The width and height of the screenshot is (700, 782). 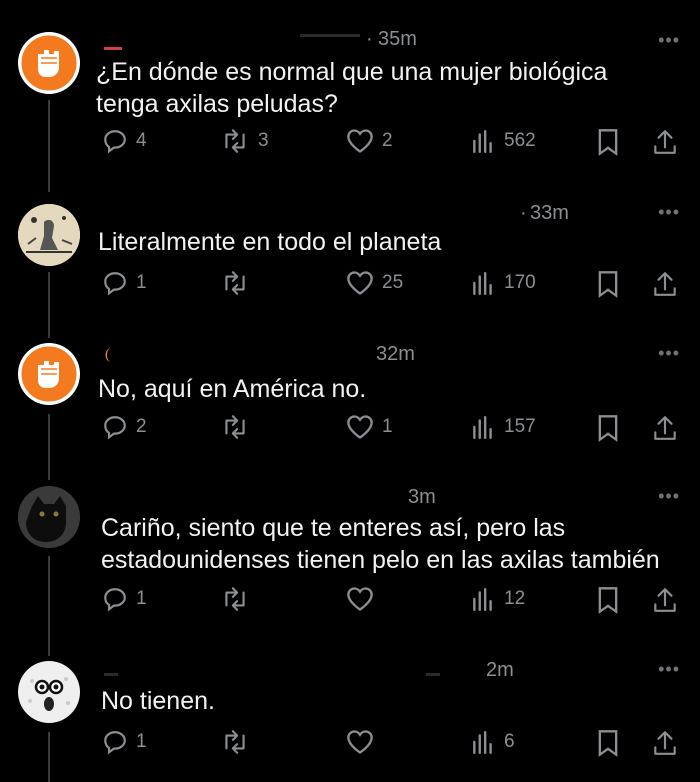 I want to click on black-cat-icon, so click(x=49, y=517).